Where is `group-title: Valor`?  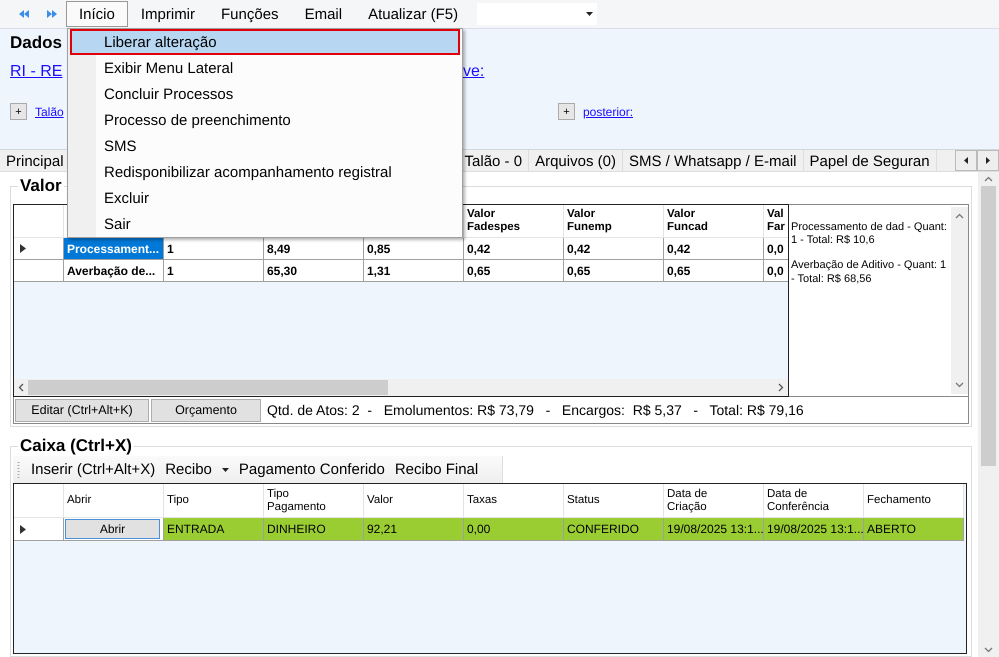 group-title: Valor is located at coordinates (41, 186).